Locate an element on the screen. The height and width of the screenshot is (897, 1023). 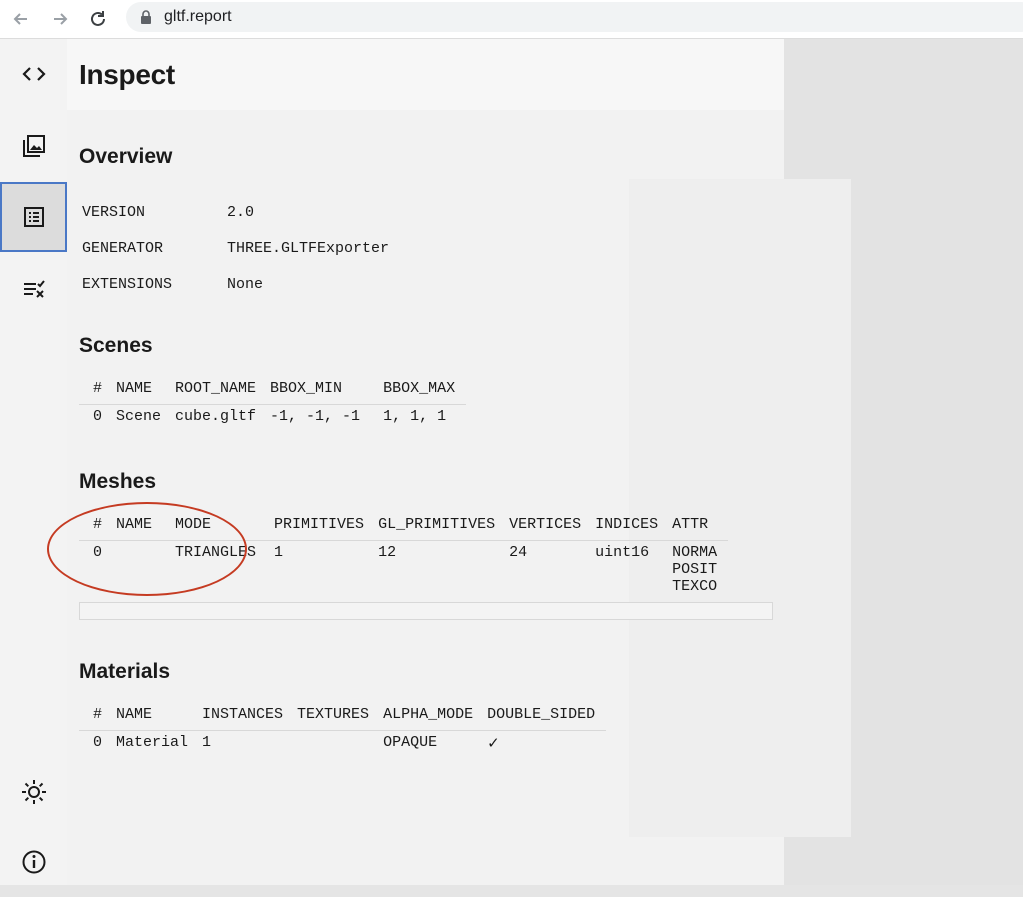
overview-key: VERSION is located at coordinates (114, 212).